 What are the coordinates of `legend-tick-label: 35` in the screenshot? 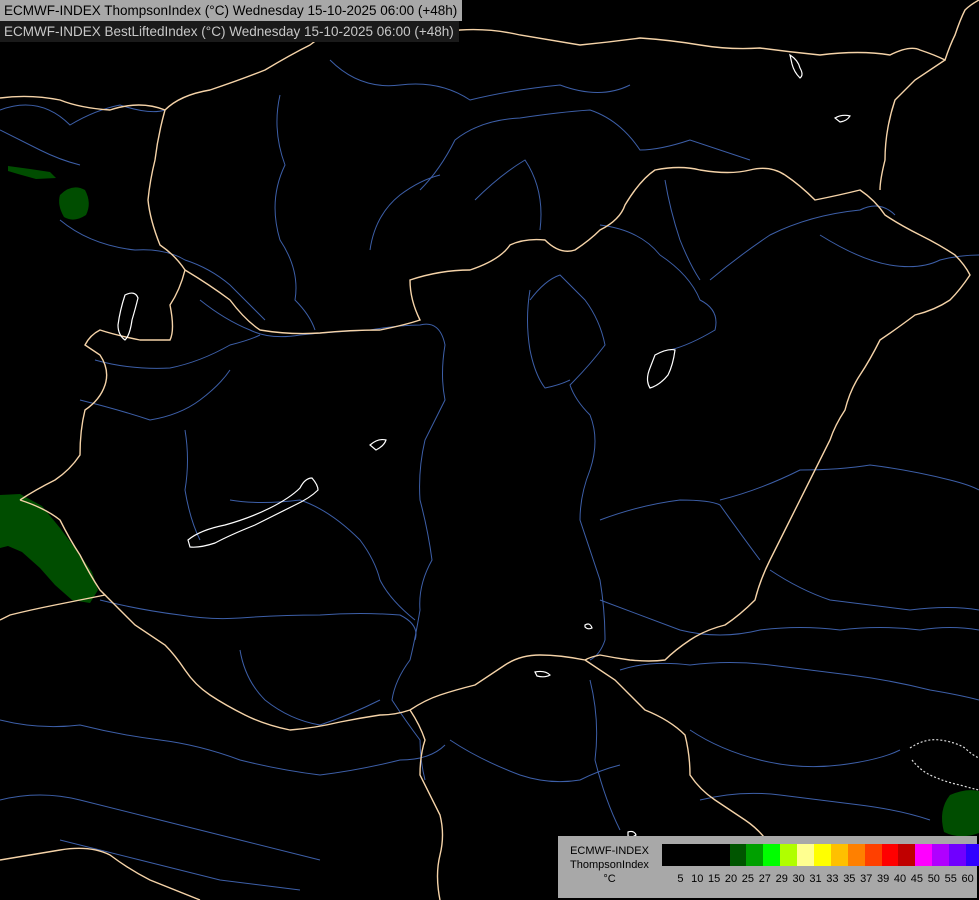 It's located at (849, 879).